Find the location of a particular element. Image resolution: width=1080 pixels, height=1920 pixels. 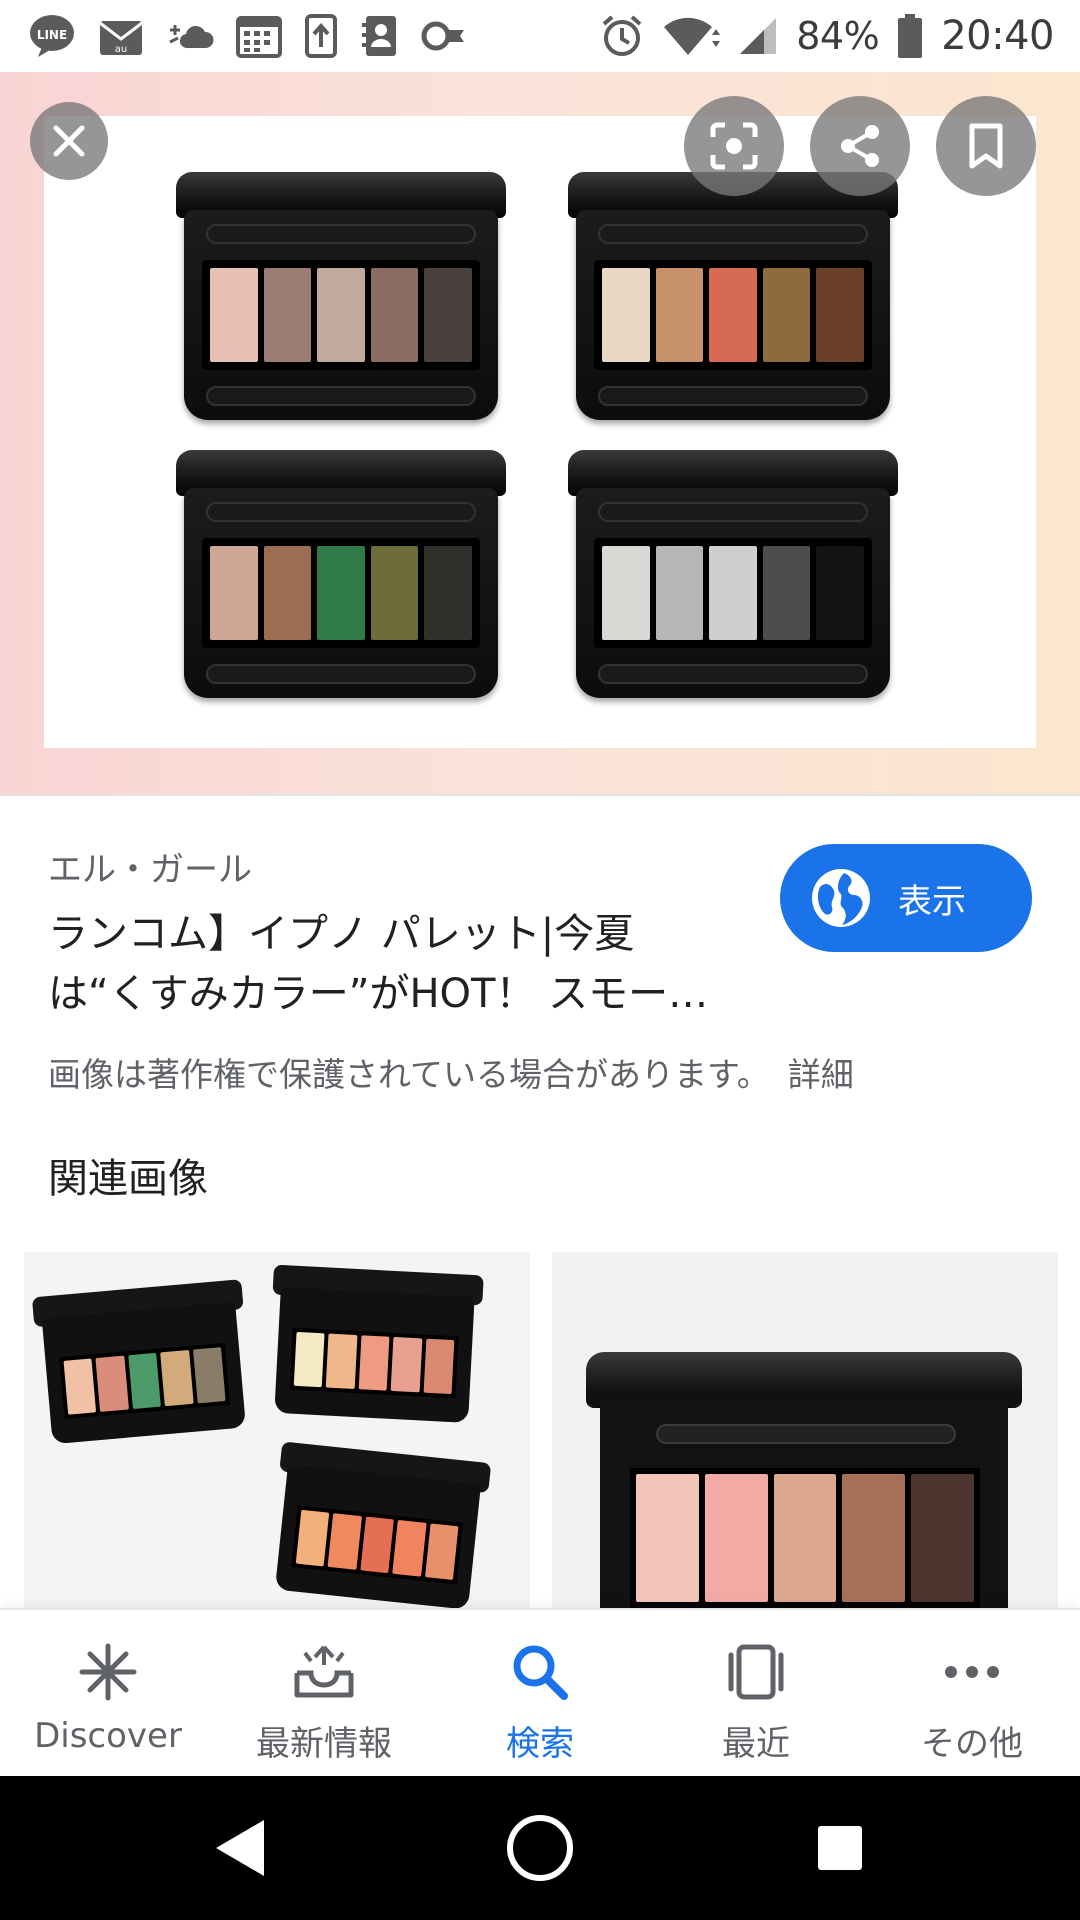

upload-icon is located at coordinates (321, 36).